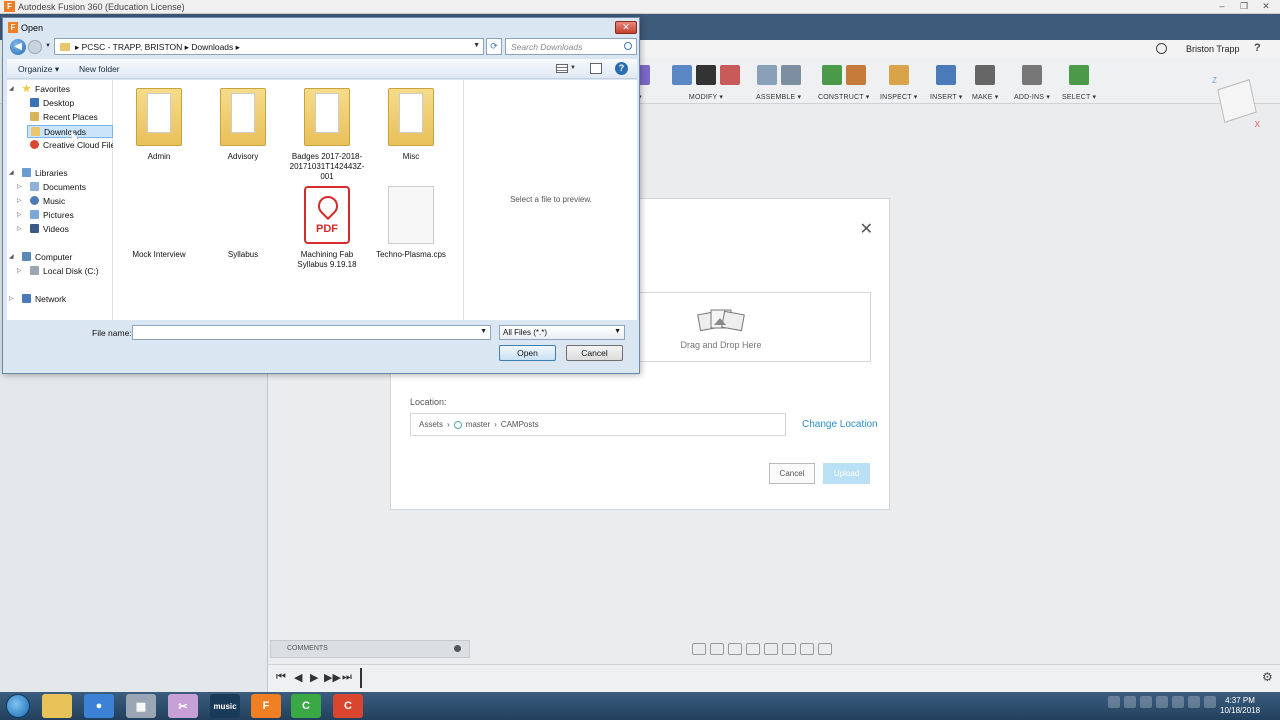 Image resolution: width=1280 pixels, height=720 pixels. What do you see at coordinates (35, 47) in the screenshot?
I see `forward-arrow-icon` at bounding box center [35, 47].